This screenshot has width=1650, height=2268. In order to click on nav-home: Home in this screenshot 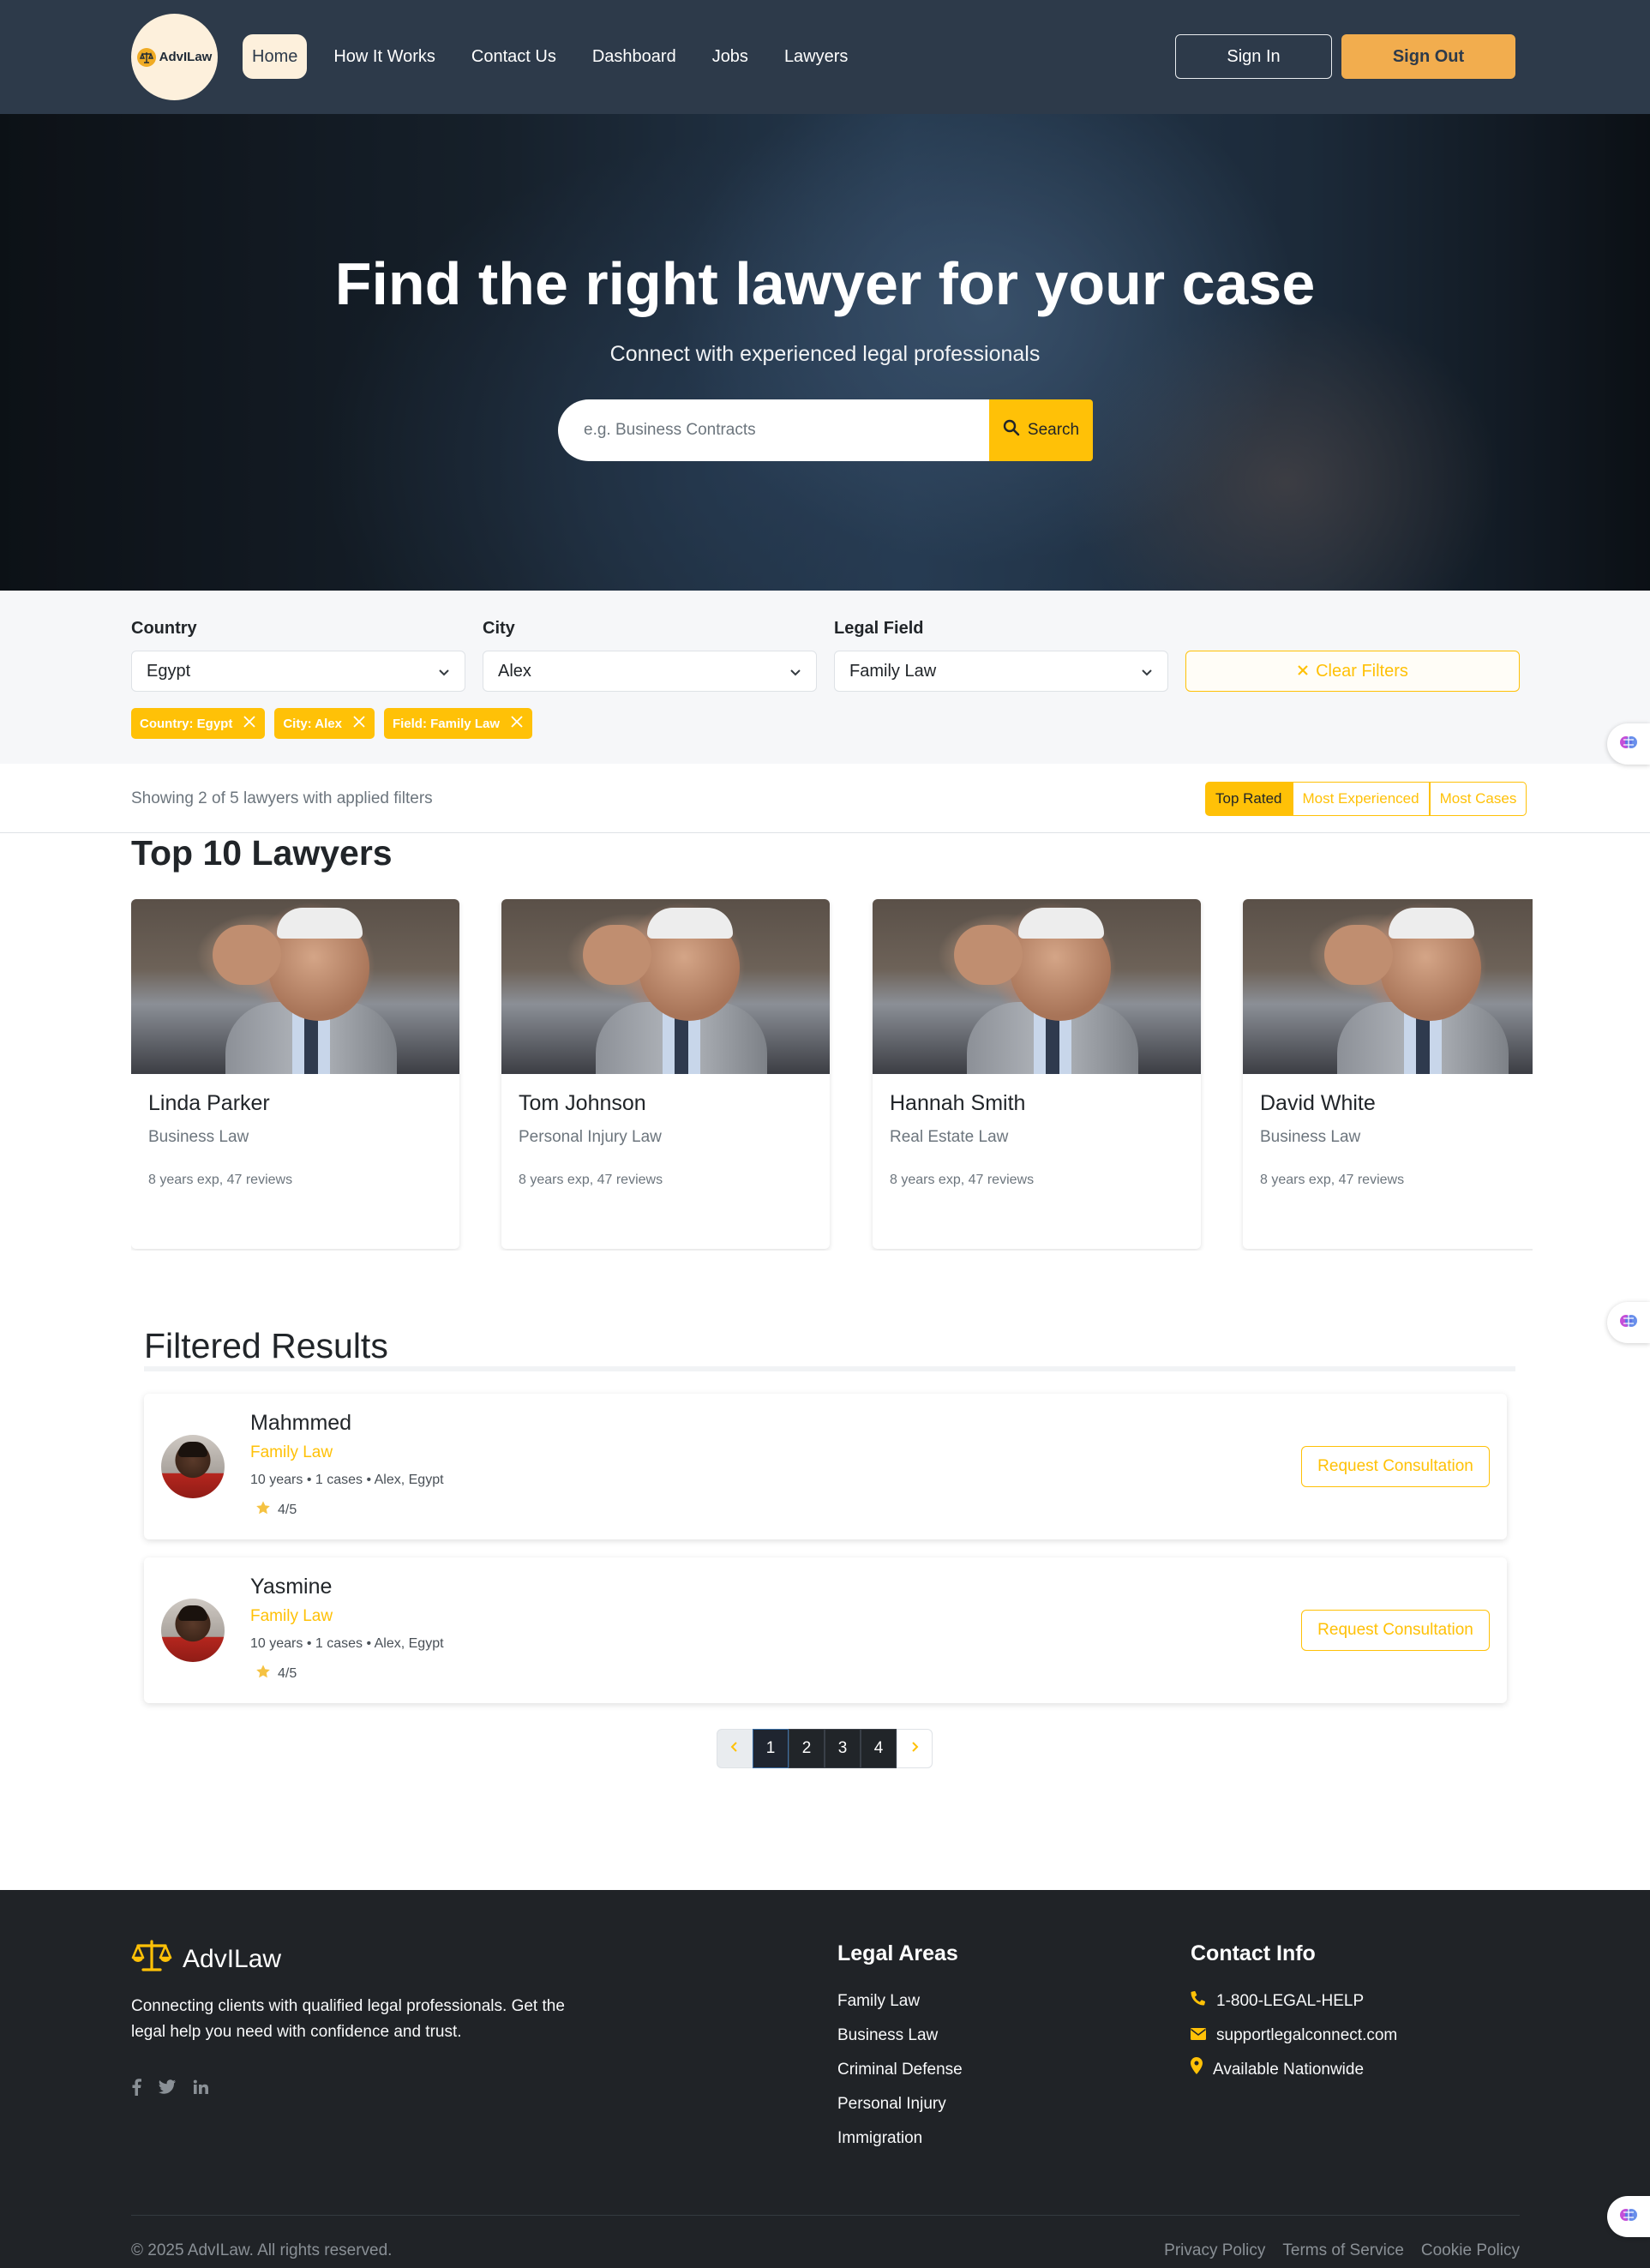, I will do `click(275, 56)`.